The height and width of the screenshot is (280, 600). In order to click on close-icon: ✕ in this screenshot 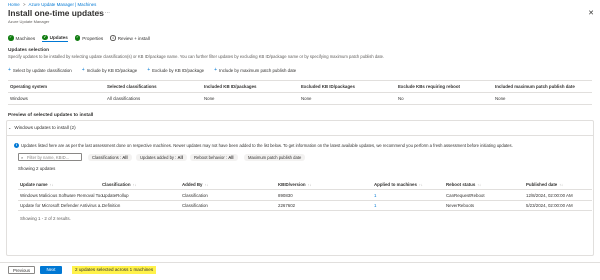, I will do `click(591, 13)`.